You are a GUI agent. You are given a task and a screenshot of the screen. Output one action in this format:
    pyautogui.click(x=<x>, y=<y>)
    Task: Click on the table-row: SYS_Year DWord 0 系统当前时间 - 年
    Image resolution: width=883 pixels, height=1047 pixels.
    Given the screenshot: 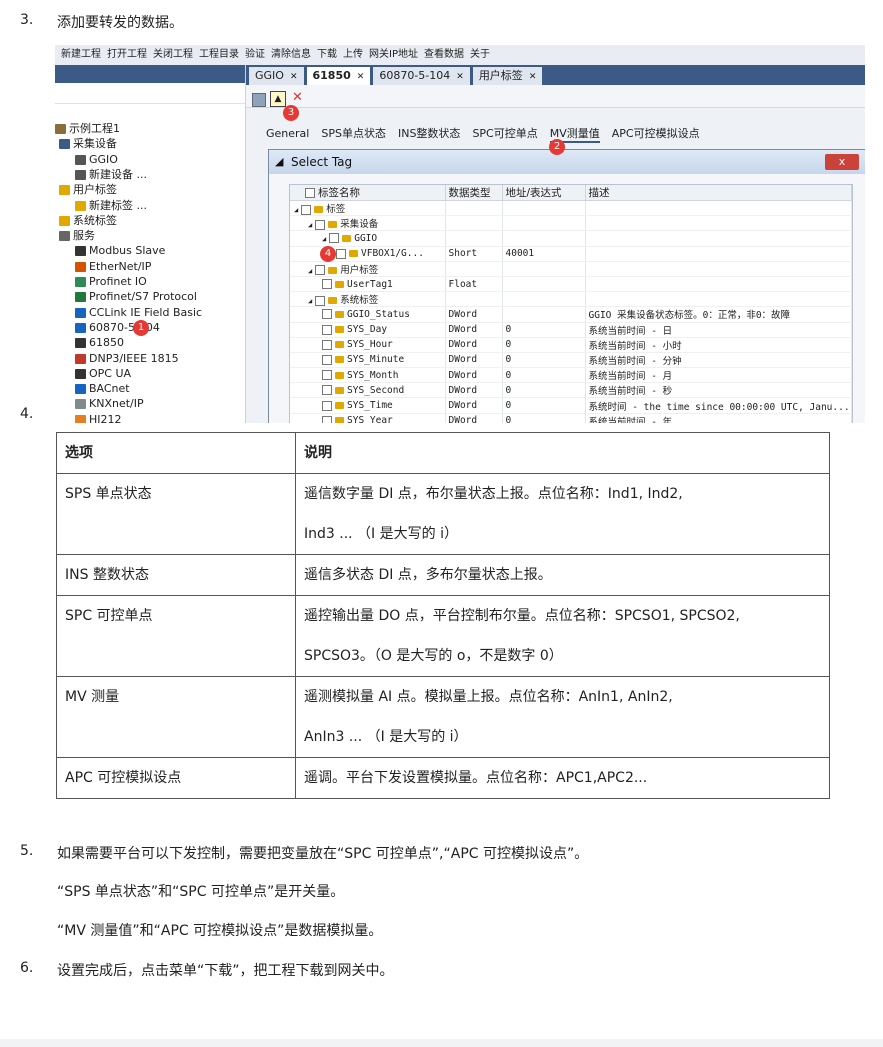 What is the action you would take?
    pyautogui.click(x=571, y=418)
    